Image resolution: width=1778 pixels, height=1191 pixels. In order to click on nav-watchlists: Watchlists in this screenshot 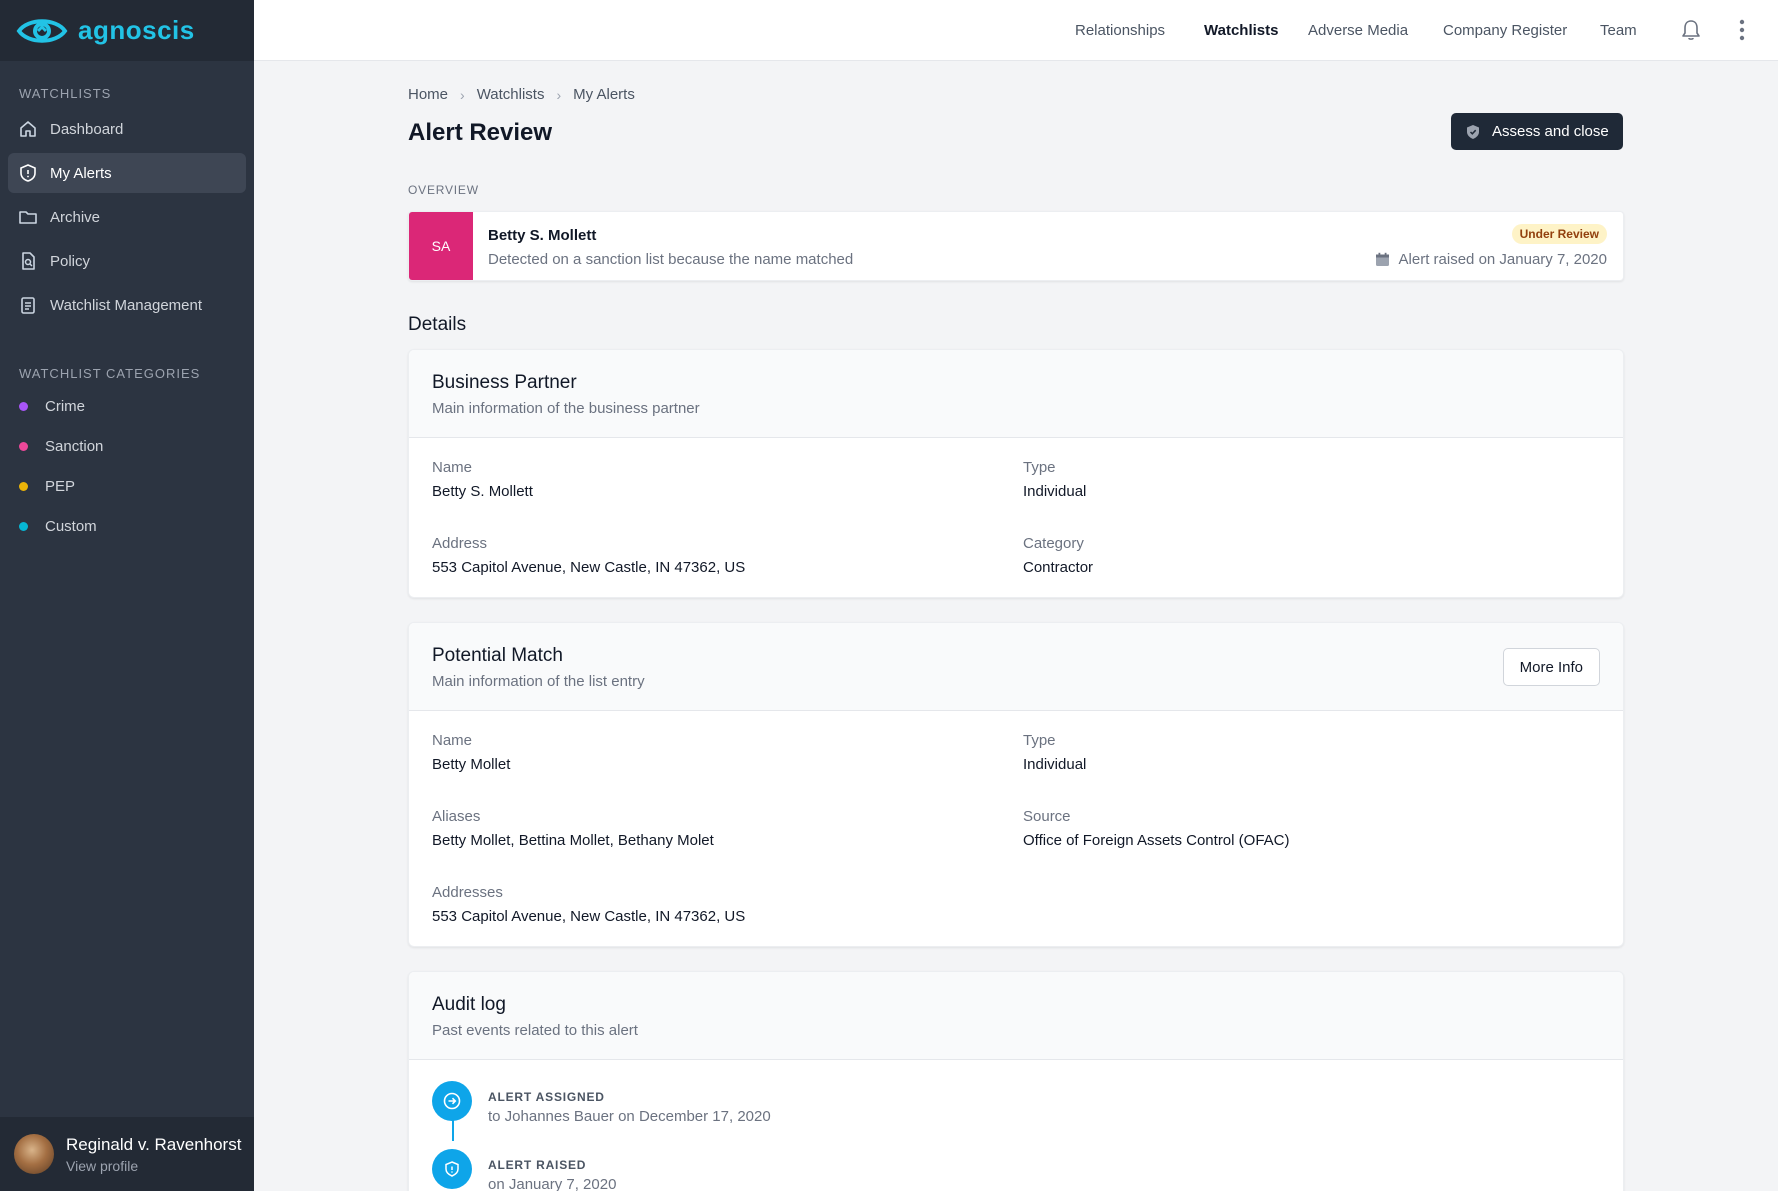, I will do `click(1241, 30)`.